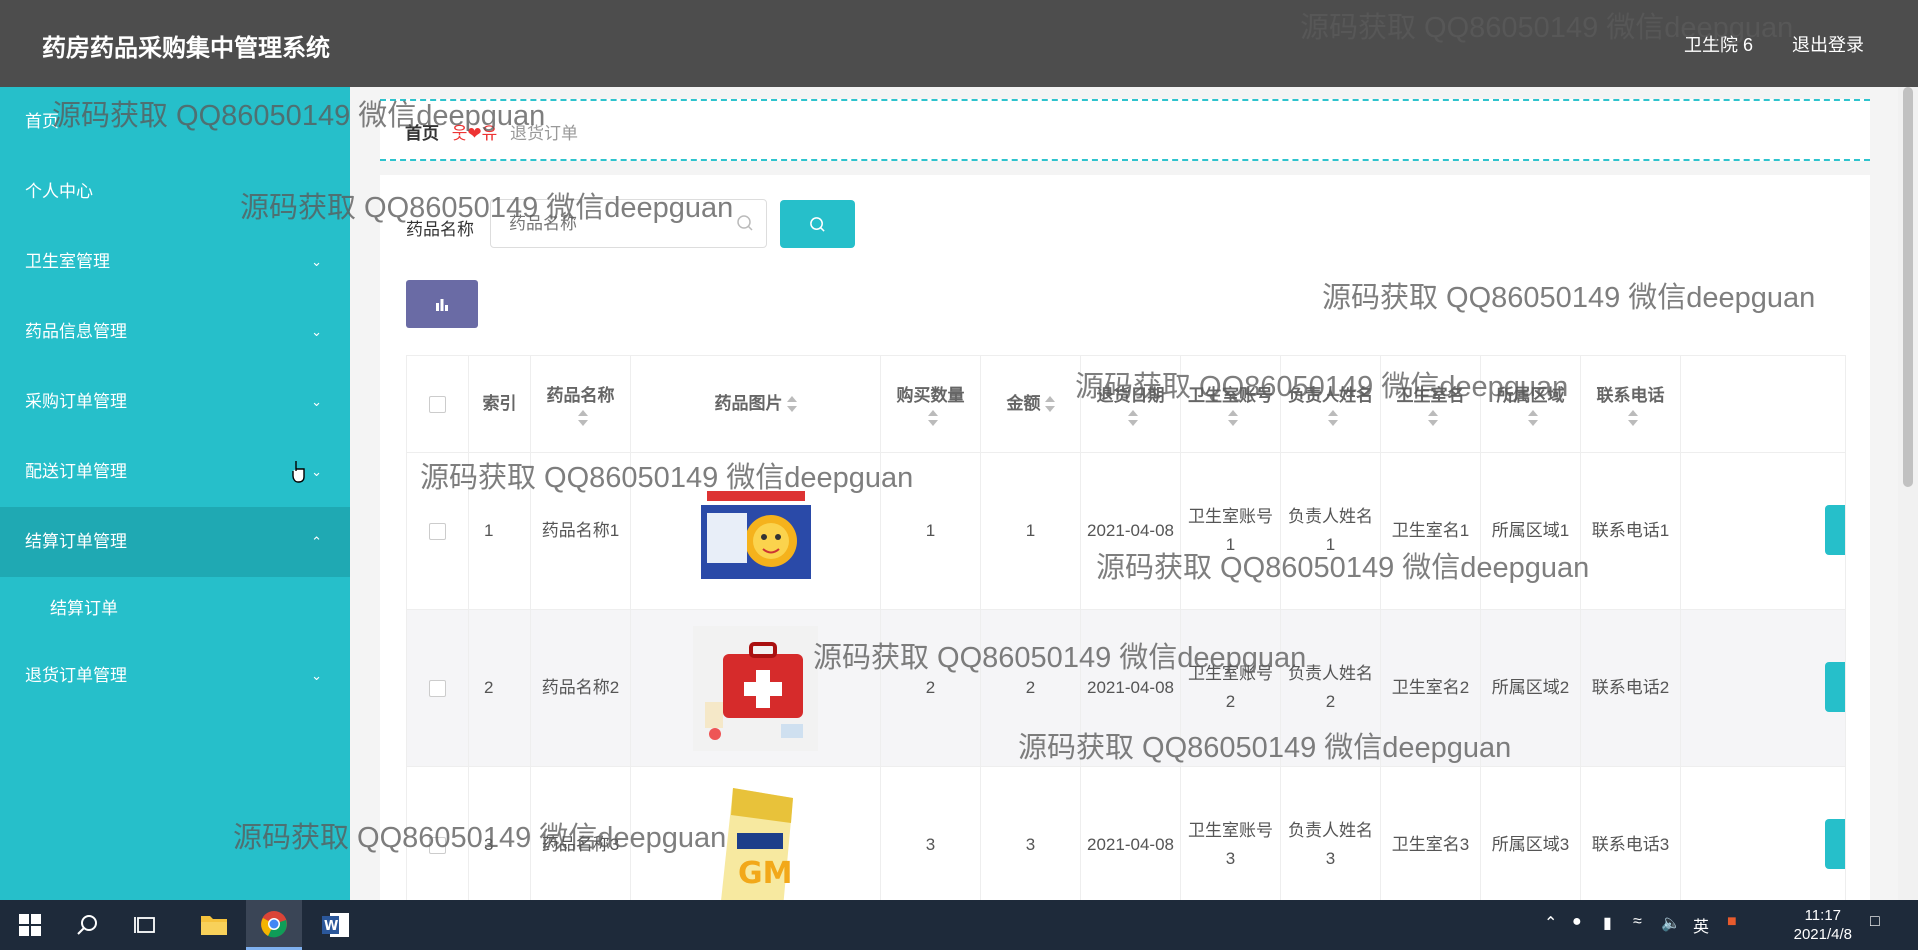  What do you see at coordinates (1550, 923) in the screenshot?
I see `tray-chevron-up-icon: ⌃` at bounding box center [1550, 923].